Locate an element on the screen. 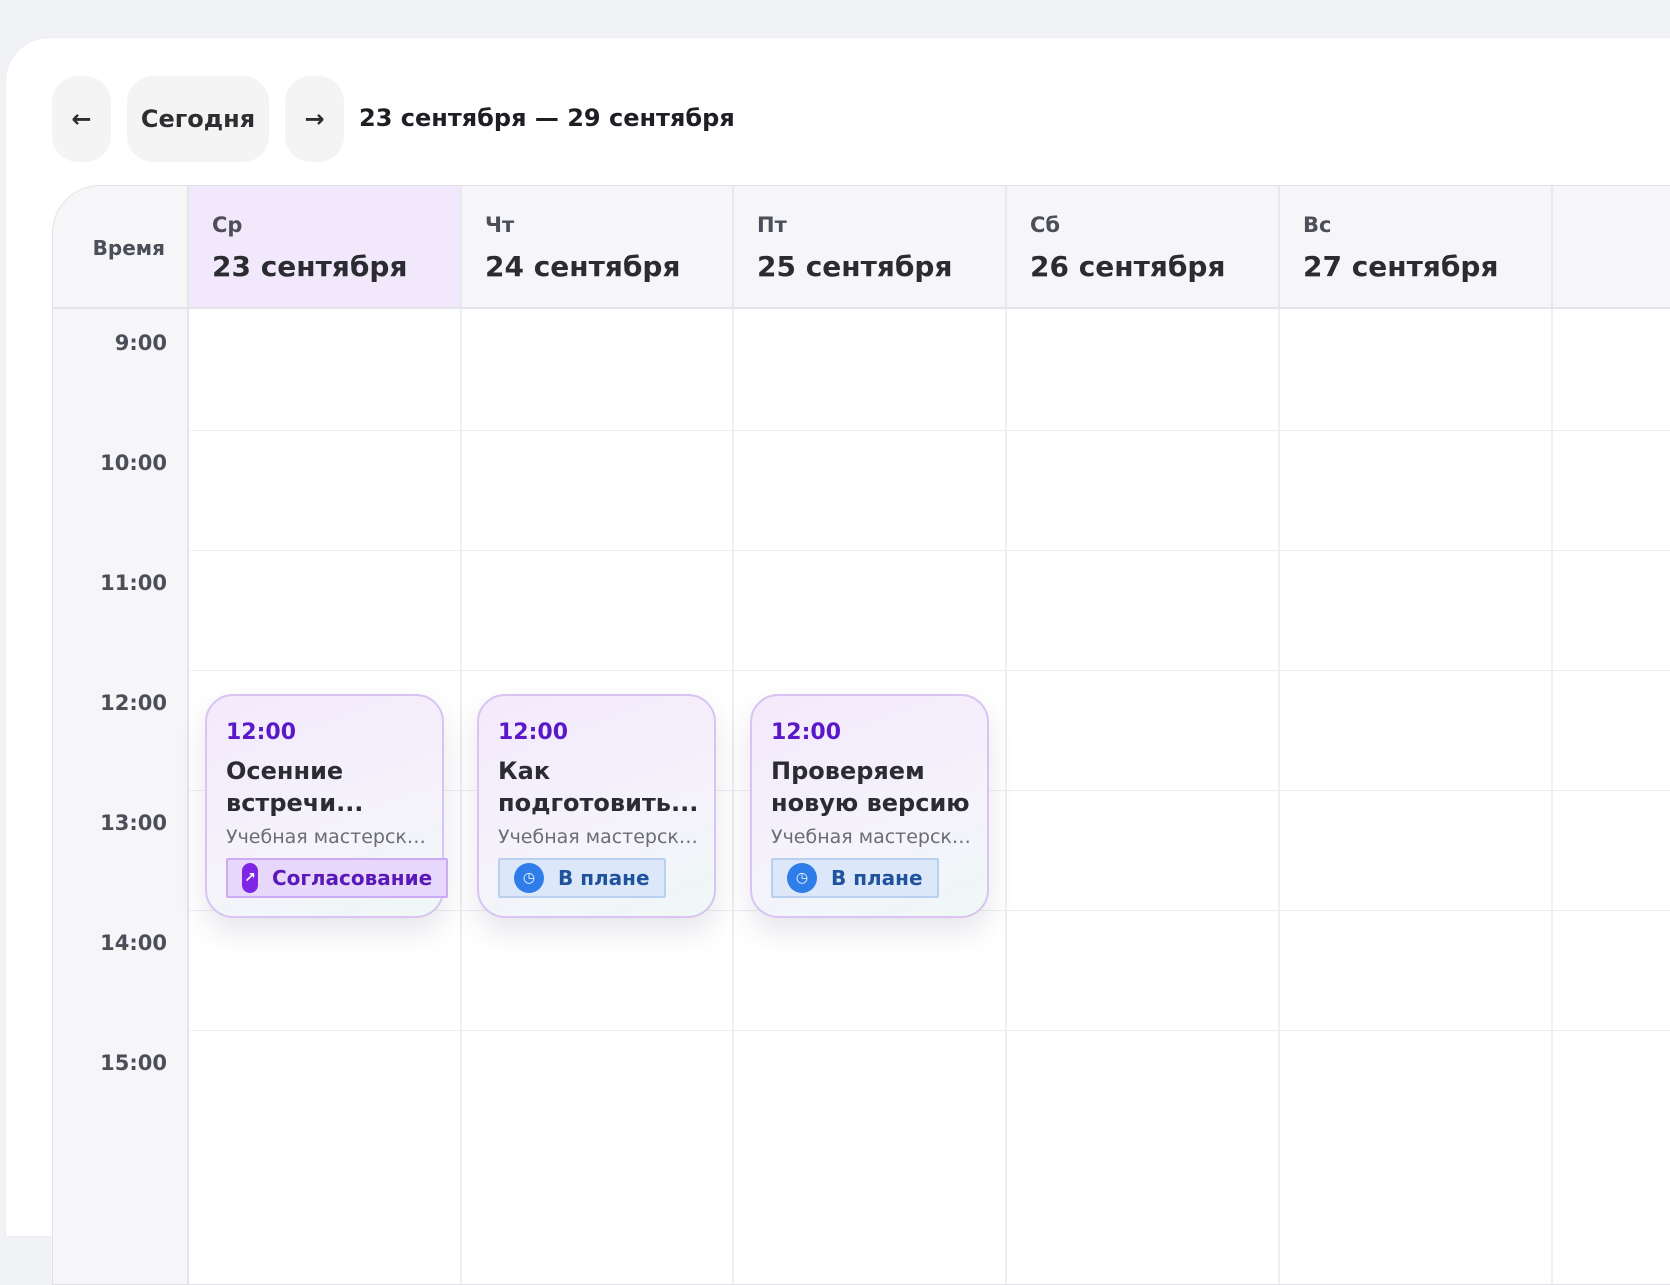 This screenshot has height=1285, width=1670. day-date: 26 сентября is located at coordinates (1128, 266).